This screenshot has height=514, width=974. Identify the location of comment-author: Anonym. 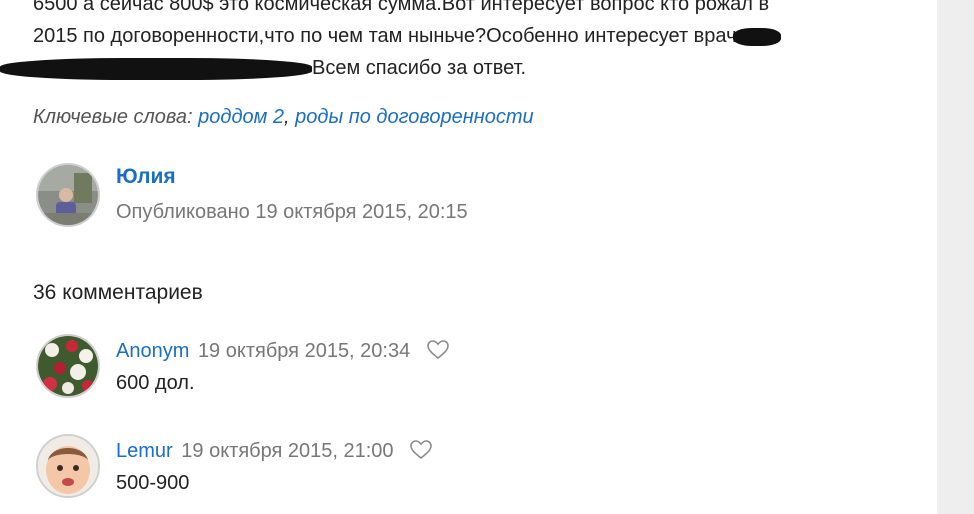
(152, 351).